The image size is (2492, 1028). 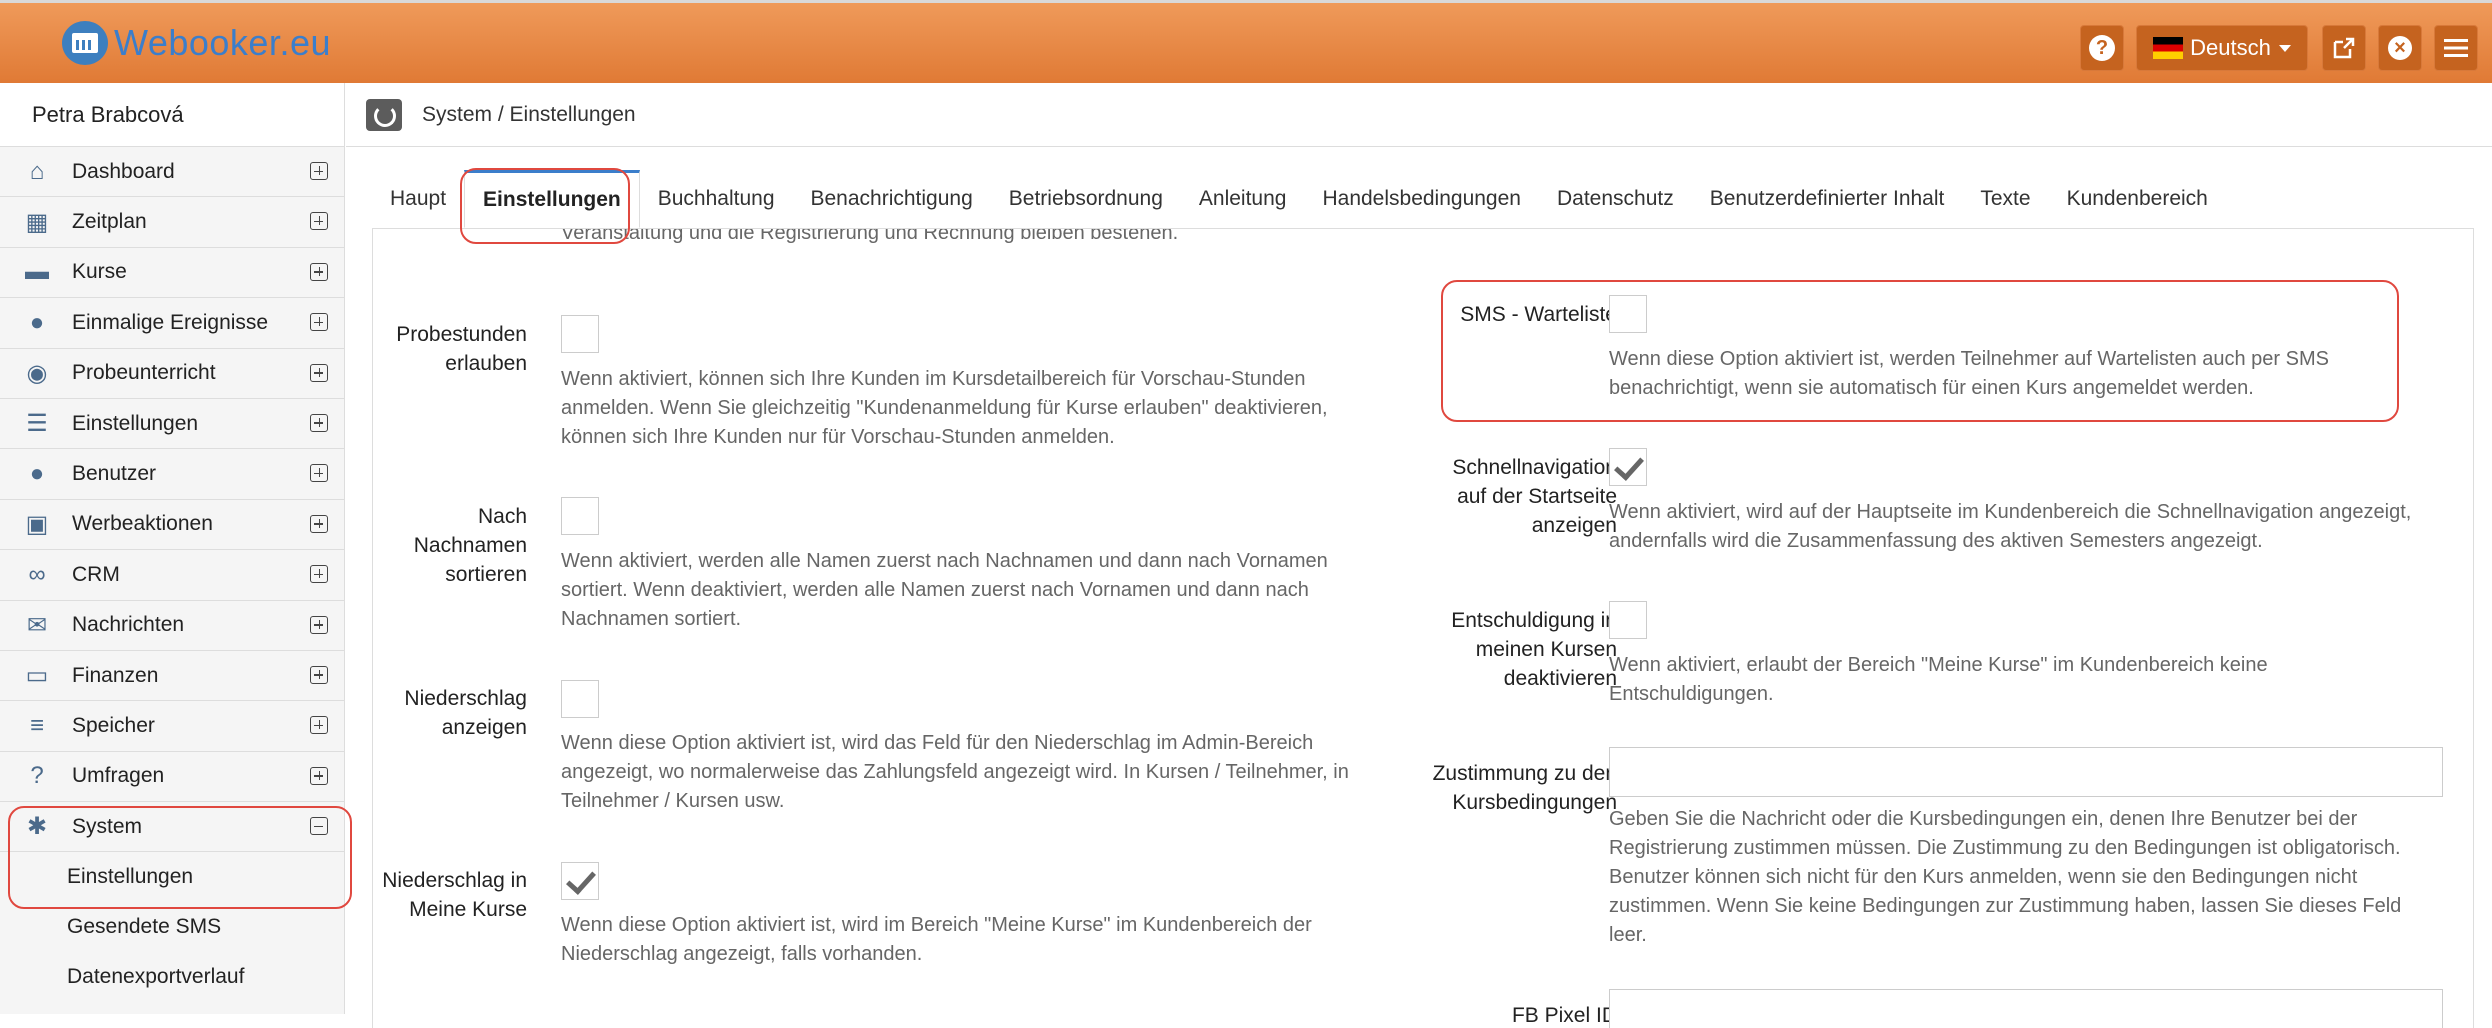 I want to click on sidebar-sub-datenexportverlauf: Datenexportverlauf, so click(x=172, y=977).